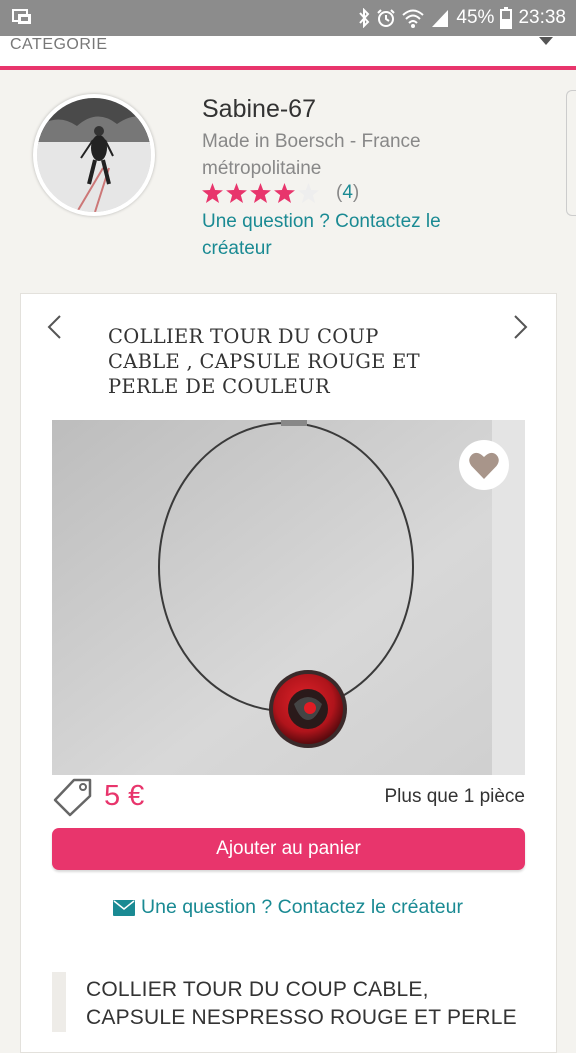 This screenshot has width=576, height=1053. What do you see at coordinates (347, 193) in the screenshot?
I see `review-count: (4)` at bounding box center [347, 193].